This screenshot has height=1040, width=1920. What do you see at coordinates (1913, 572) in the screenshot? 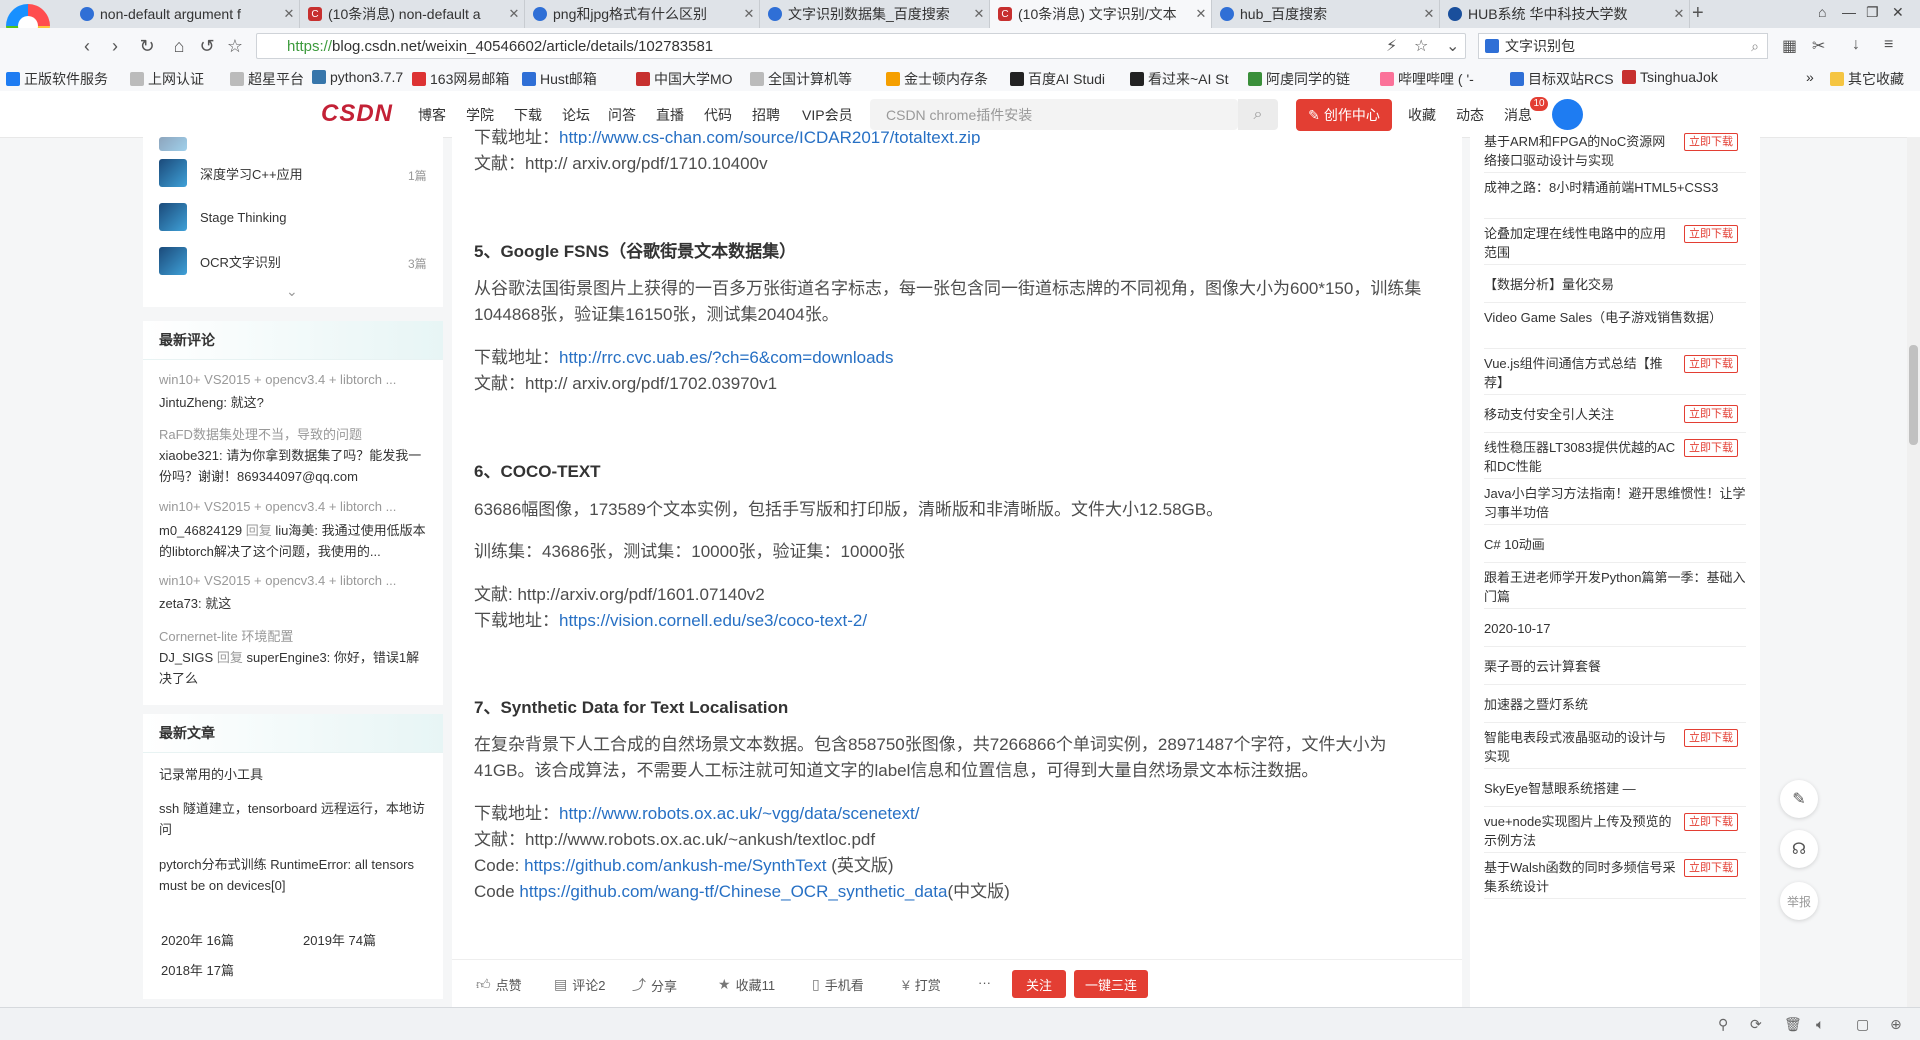
I see `page-scrollbar` at bounding box center [1913, 572].